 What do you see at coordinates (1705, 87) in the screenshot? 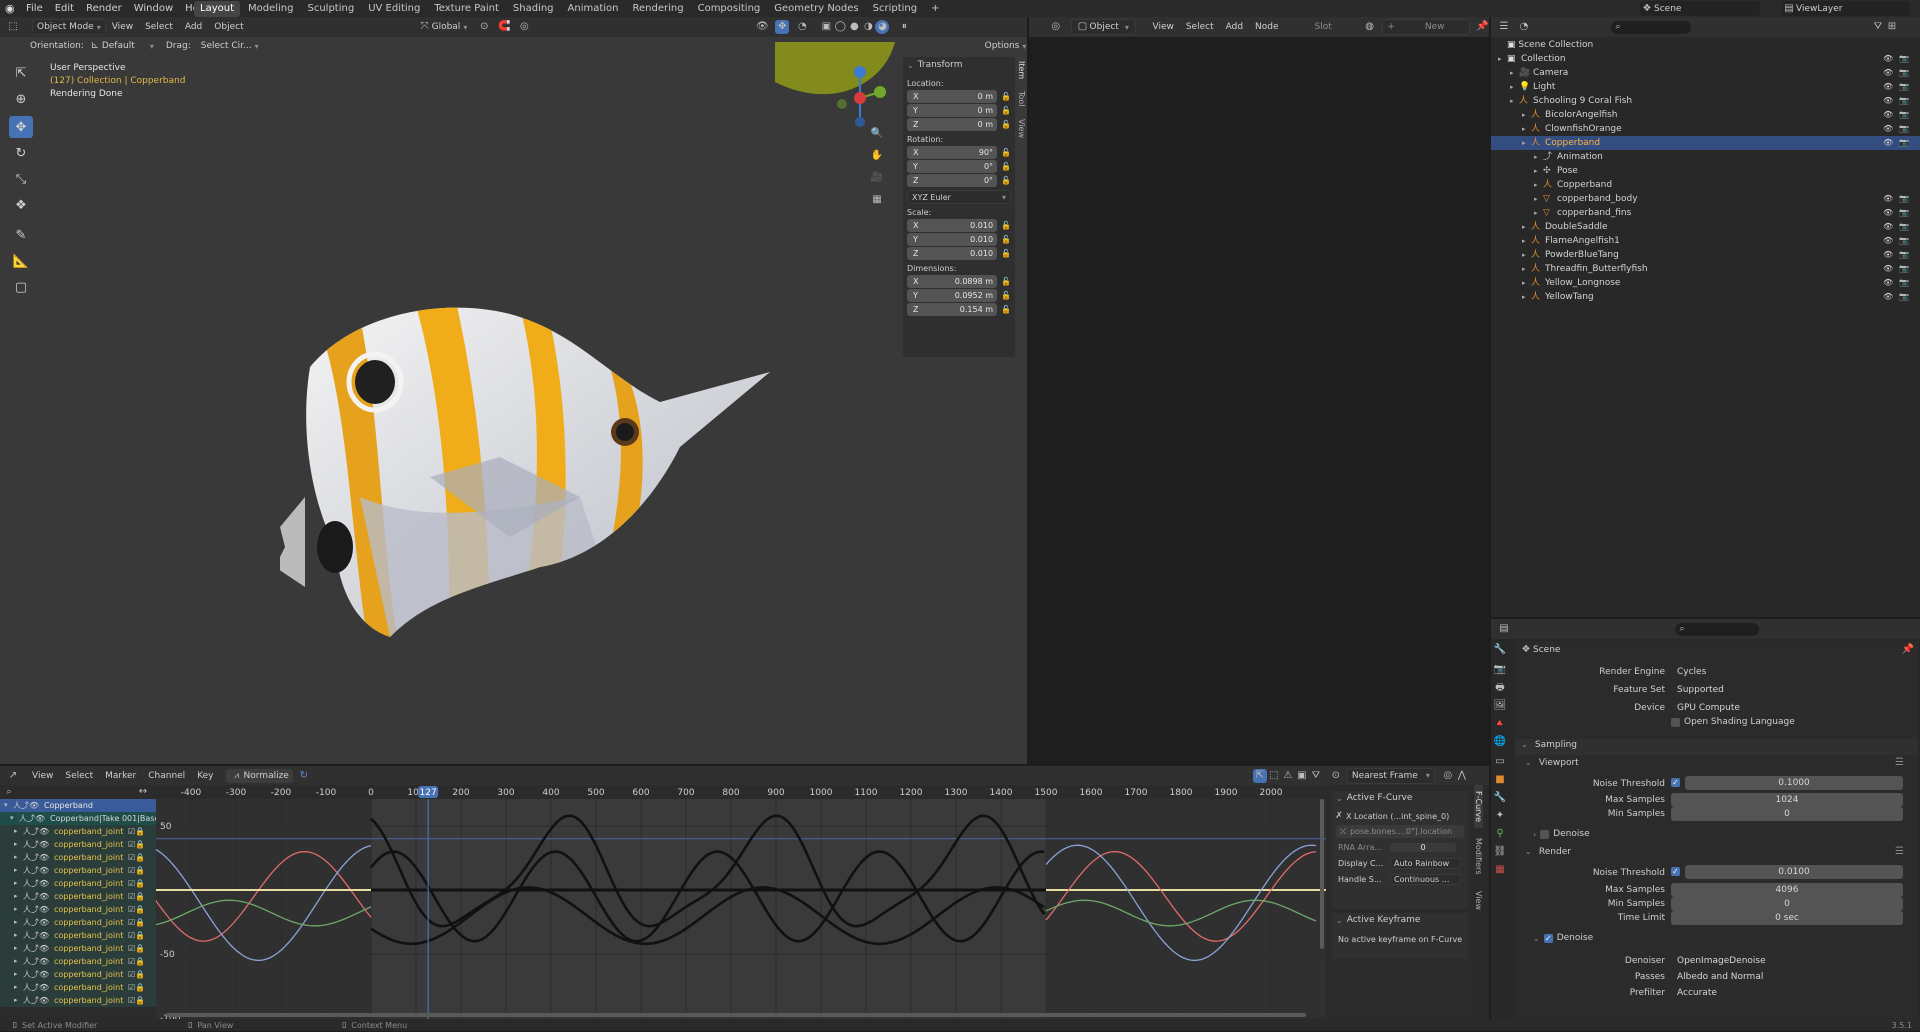
I see `outliner-item: ▸💡Light👁📷` at bounding box center [1705, 87].